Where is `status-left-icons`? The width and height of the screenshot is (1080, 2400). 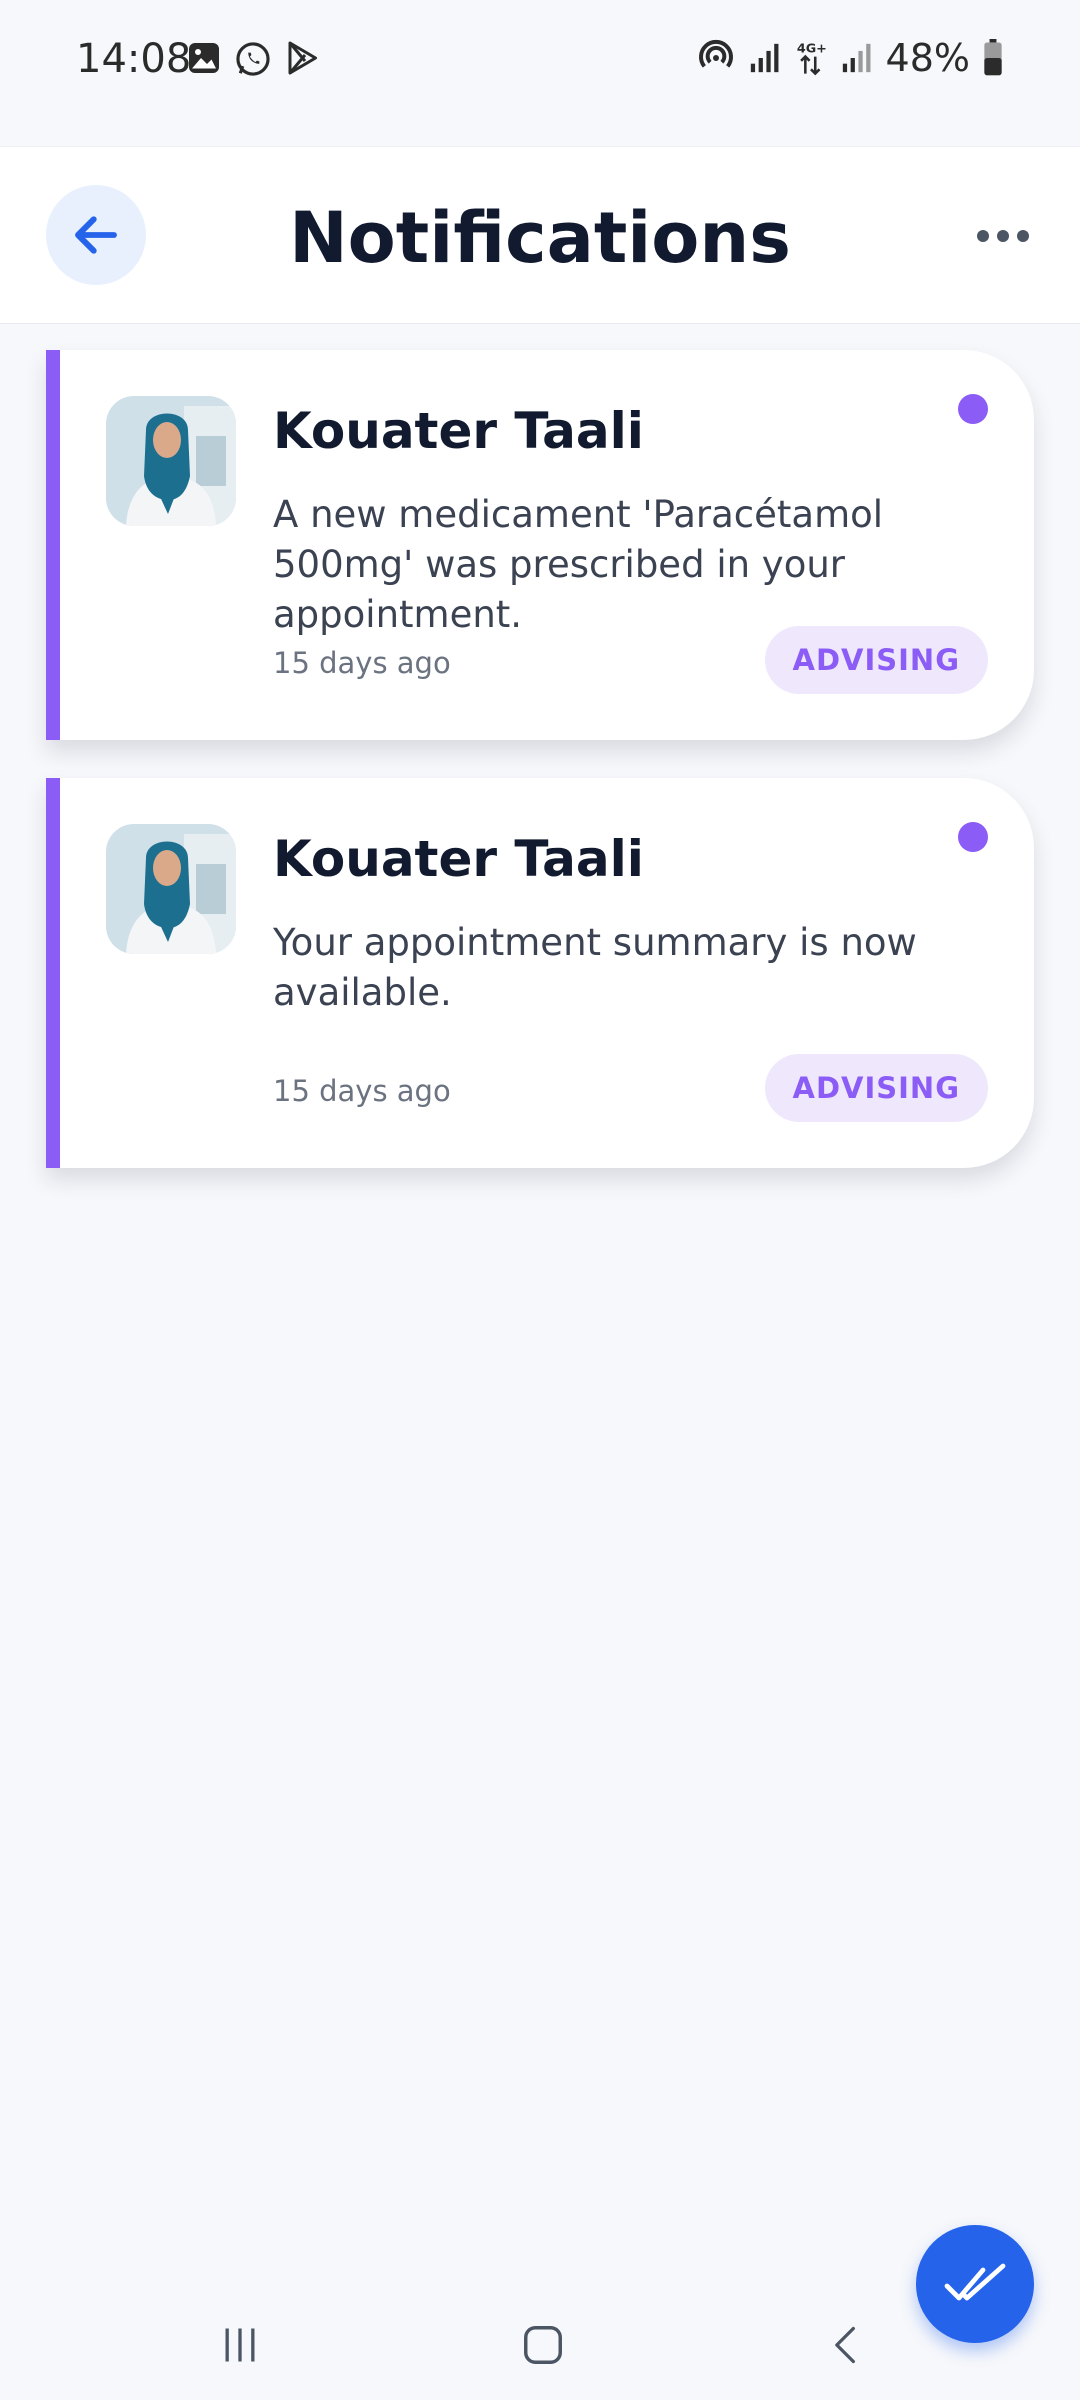 status-left-icons is located at coordinates (253, 59).